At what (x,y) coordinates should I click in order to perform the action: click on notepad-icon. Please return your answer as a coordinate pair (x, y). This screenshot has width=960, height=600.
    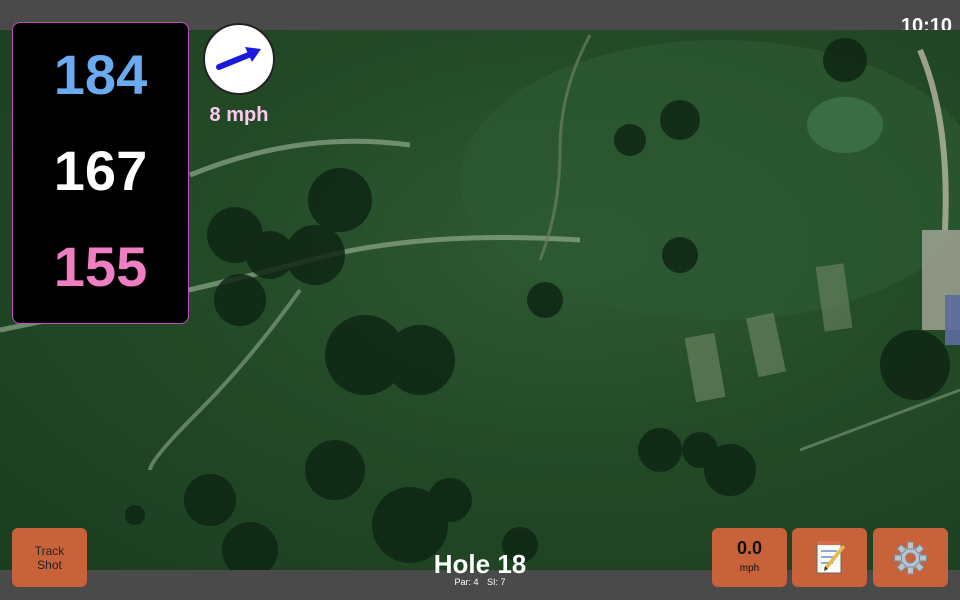
    Looking at the image, I should click on (831, 557).